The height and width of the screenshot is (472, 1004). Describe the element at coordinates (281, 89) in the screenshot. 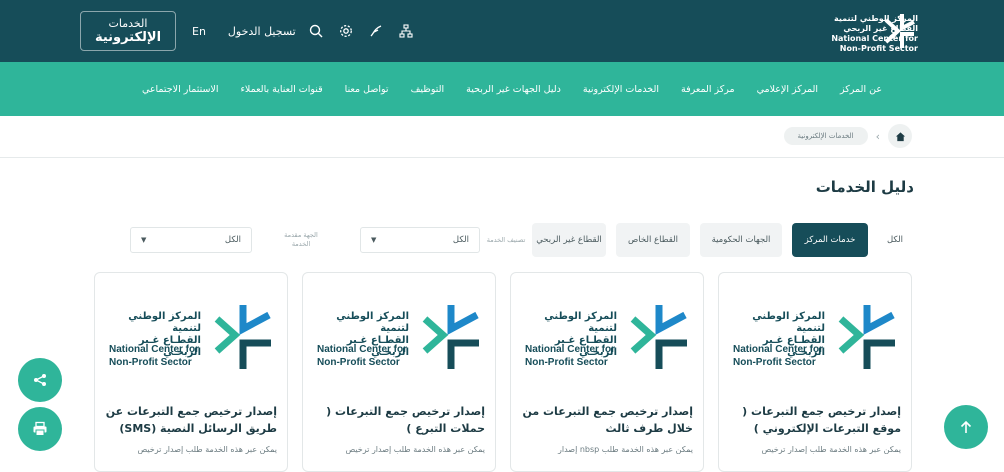

I see `nav-item-customer-care: قنوات العناية بالعملاء` at that location.